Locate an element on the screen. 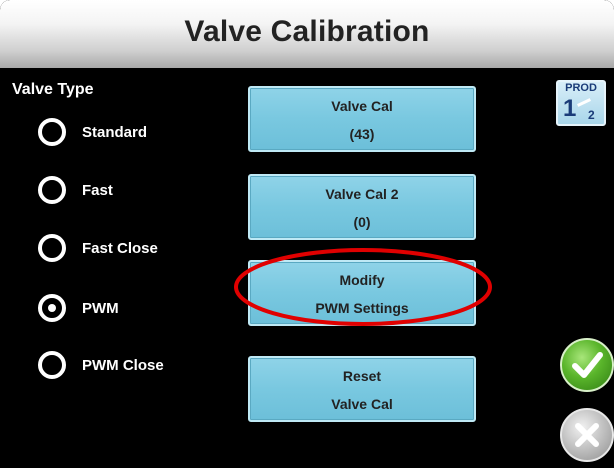 Image resolution: width=614 pixels, height=468 pixels. valve-type-heading: Valve Type is located at coordinates (53, 89).